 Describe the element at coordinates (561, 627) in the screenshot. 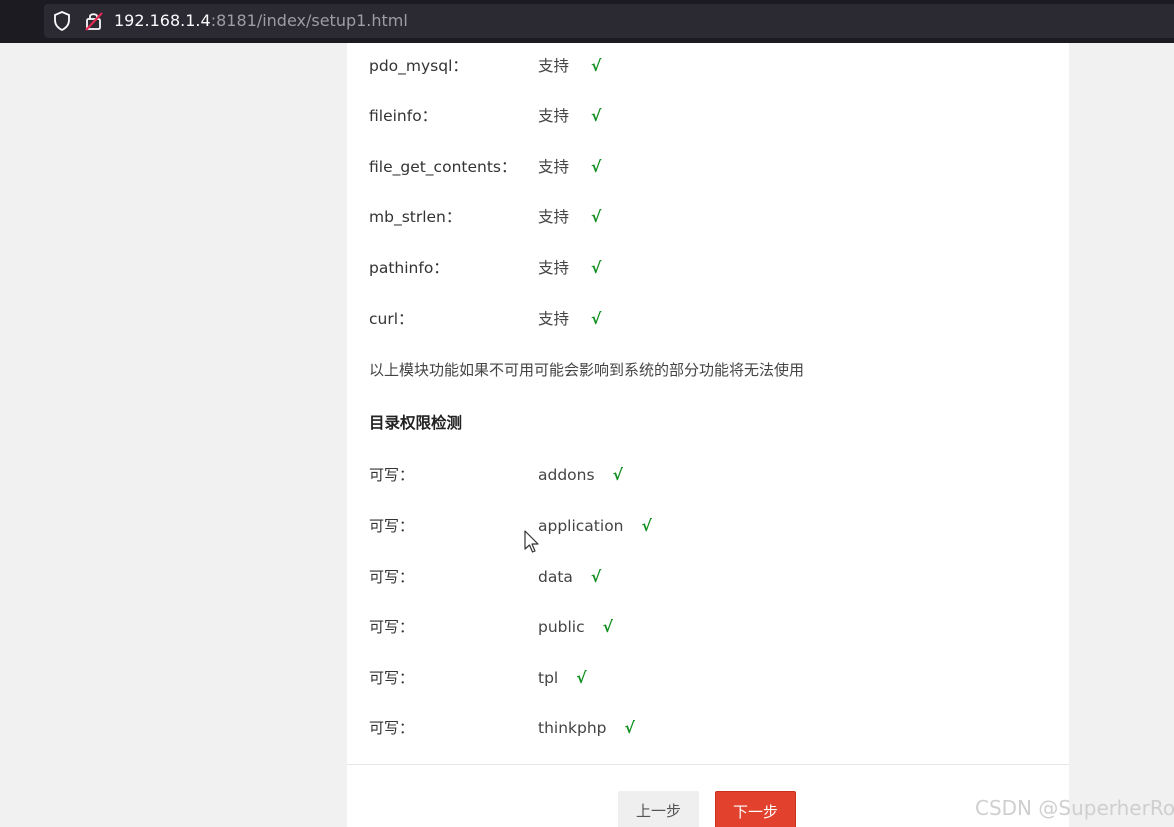

I see `dir-name: public` at that location.